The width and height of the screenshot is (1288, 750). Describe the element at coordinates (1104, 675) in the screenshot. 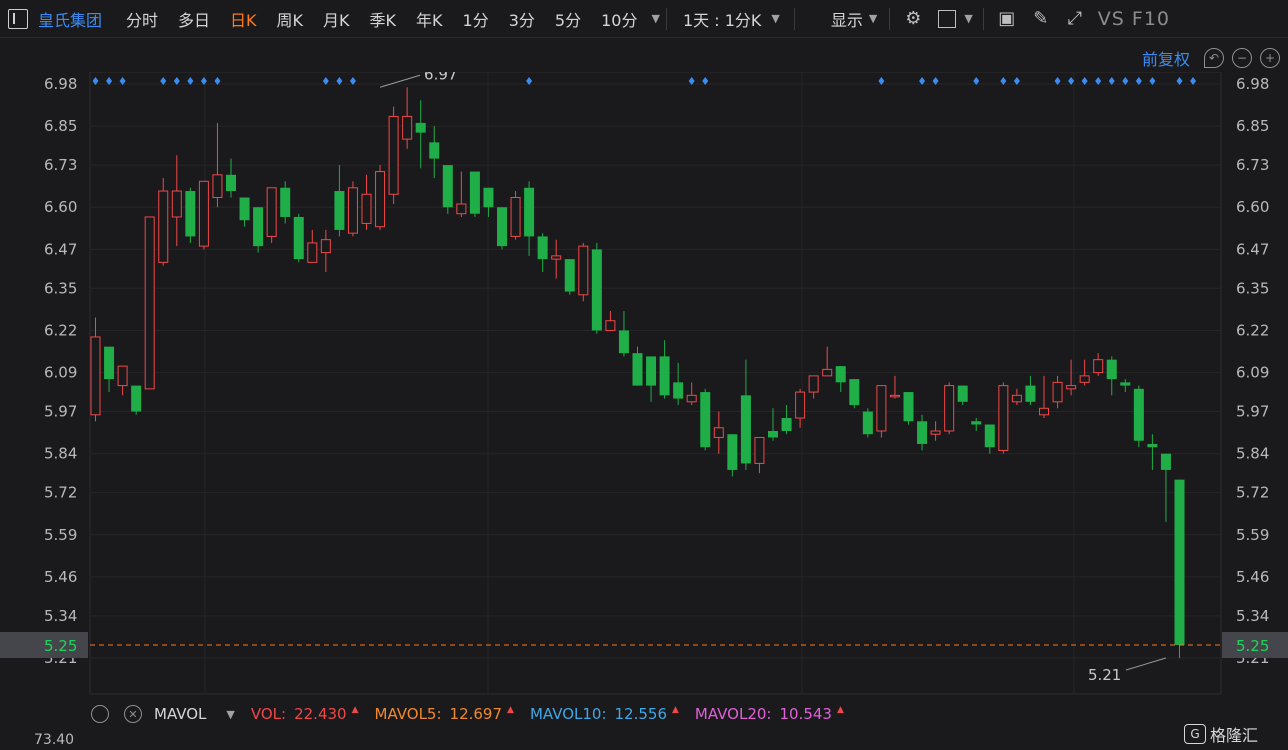

I see `low-label: 5.21` at that location.